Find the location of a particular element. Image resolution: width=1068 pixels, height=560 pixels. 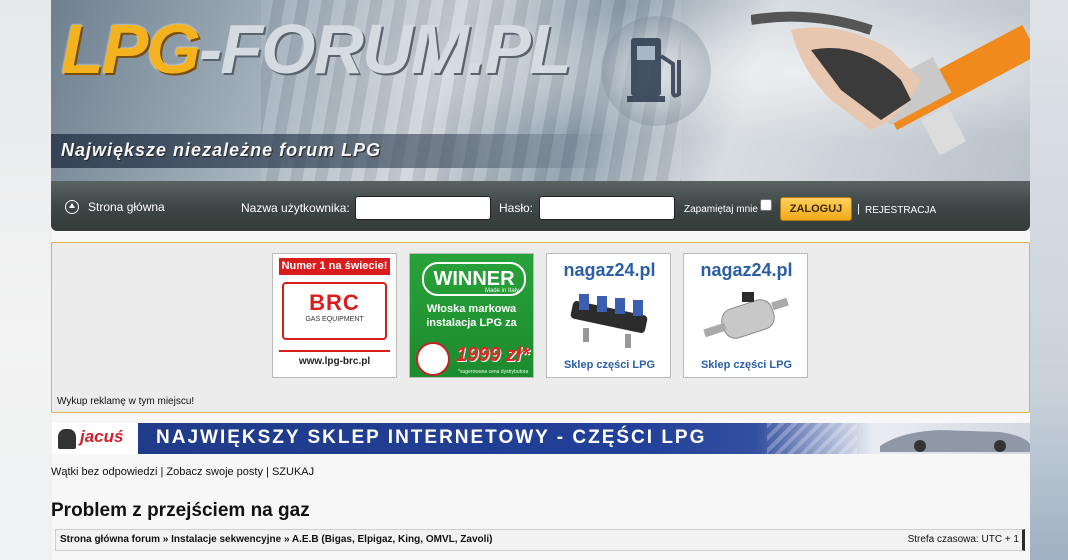

login-button: ZALOGUJ is located at coordinates (816, 209).